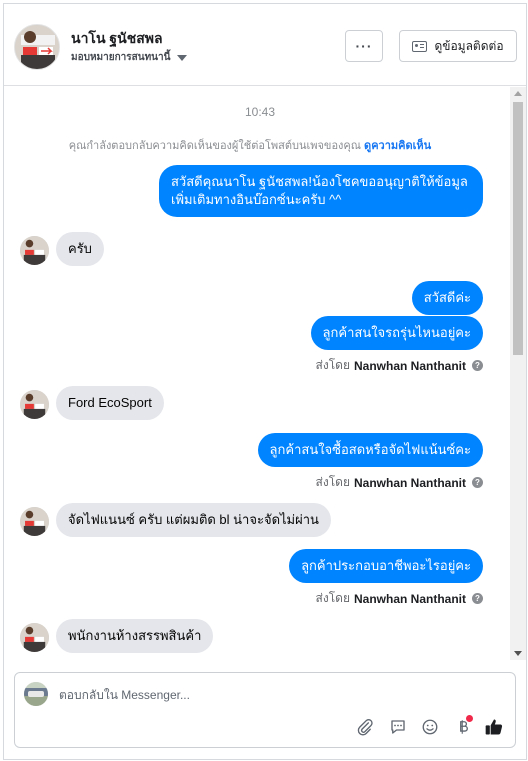  Describe the element at coordinates (397, 146) in the screenshot. I see `view-comment-link: ดูความคิดเห็น` at that location.